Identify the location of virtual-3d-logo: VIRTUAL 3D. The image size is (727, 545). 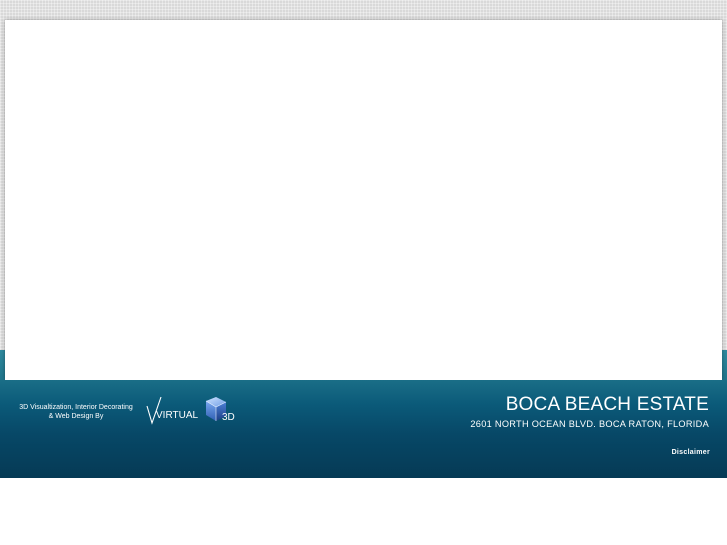
(194, 411).